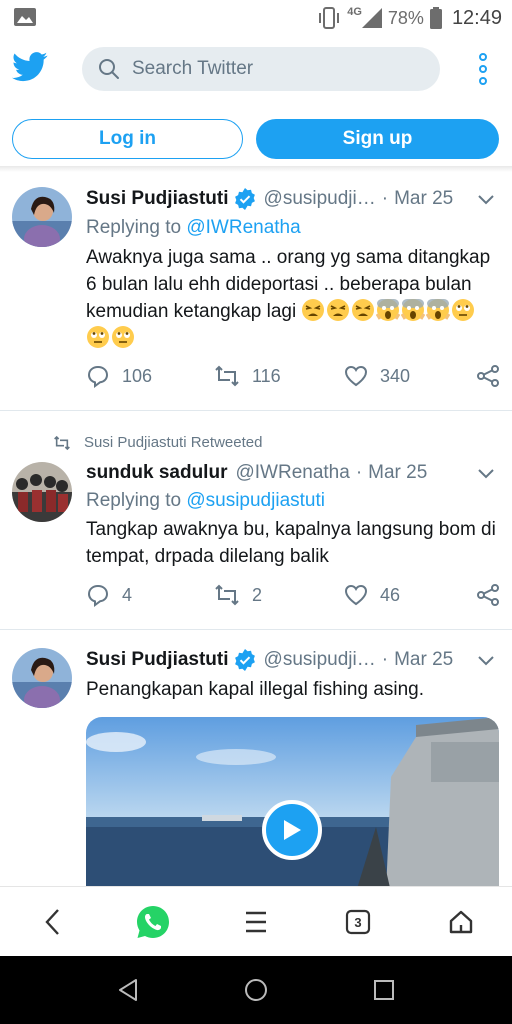 The width and height of the screenshot is (512, 1024). What do you see at coordinates (377, 376) in the screenshot?
I see `like-button: 340` at bounding box center [377, 376].